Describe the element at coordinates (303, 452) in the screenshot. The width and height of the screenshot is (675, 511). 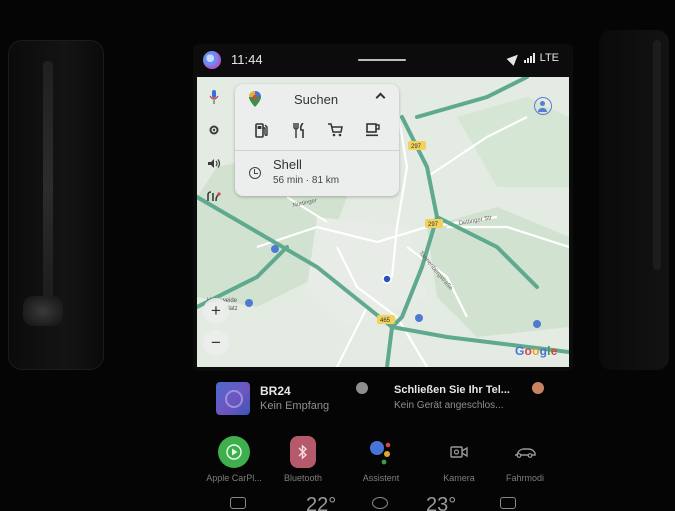
I see `bluetooth-icon` at that location.